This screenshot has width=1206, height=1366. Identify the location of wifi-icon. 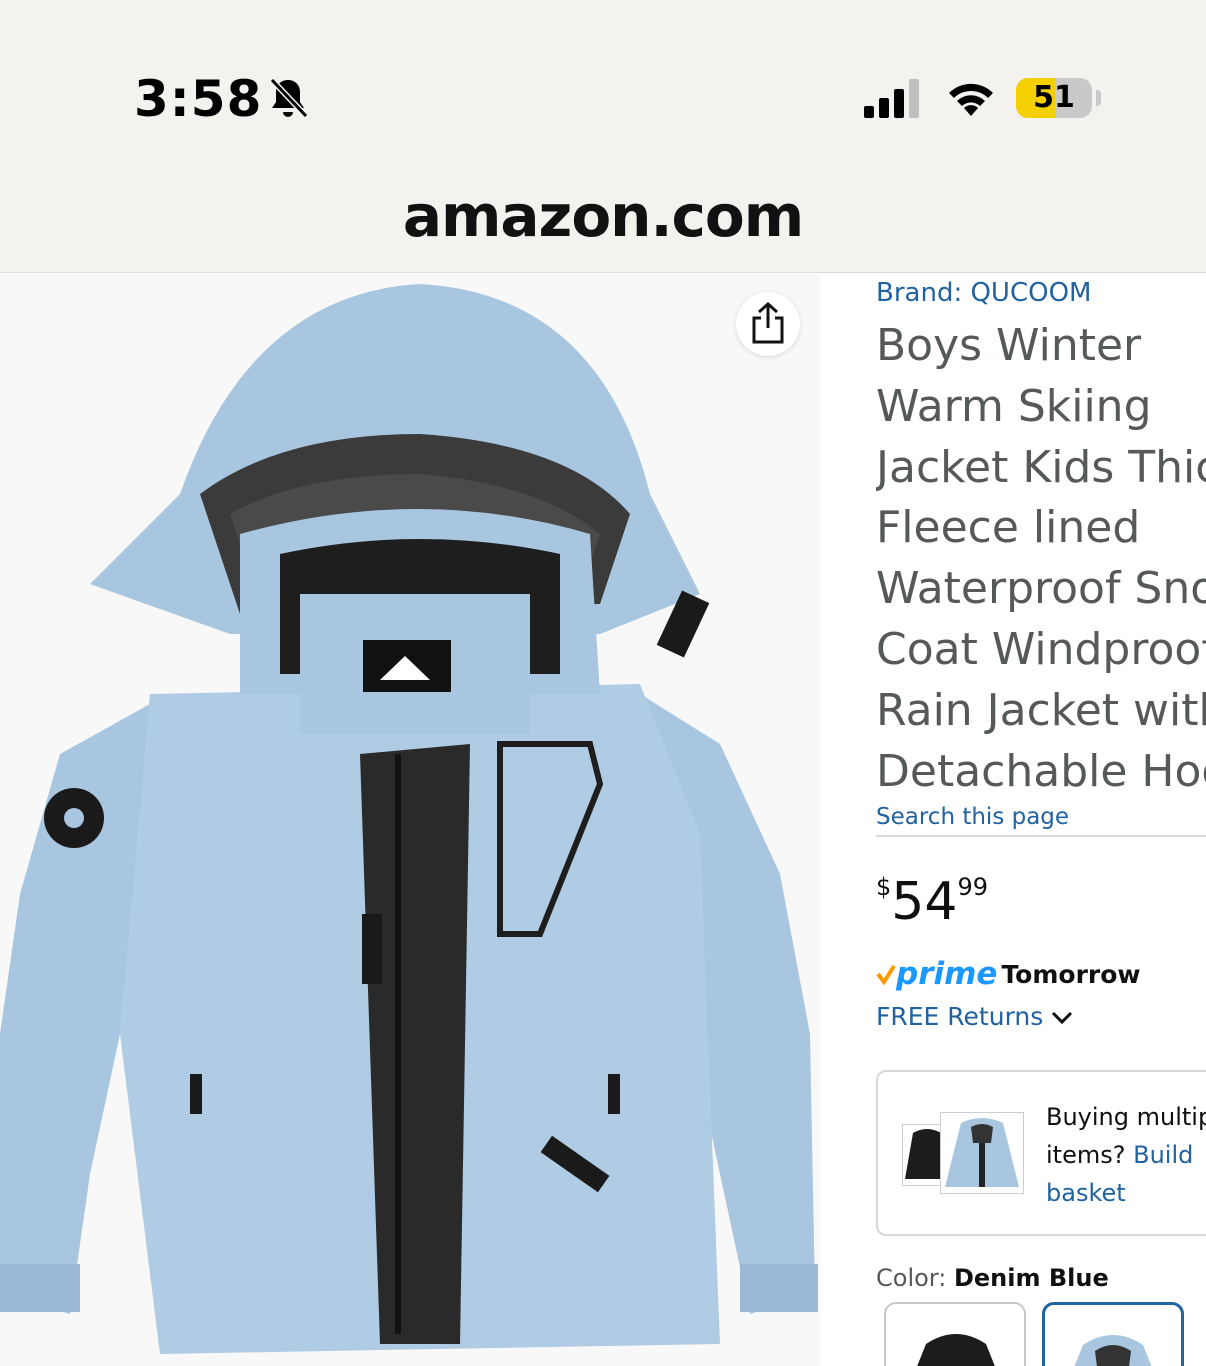
(971, 99).